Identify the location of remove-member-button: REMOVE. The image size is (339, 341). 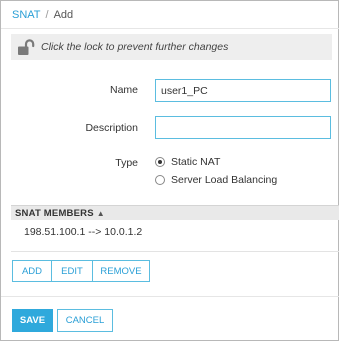
(121, 271).